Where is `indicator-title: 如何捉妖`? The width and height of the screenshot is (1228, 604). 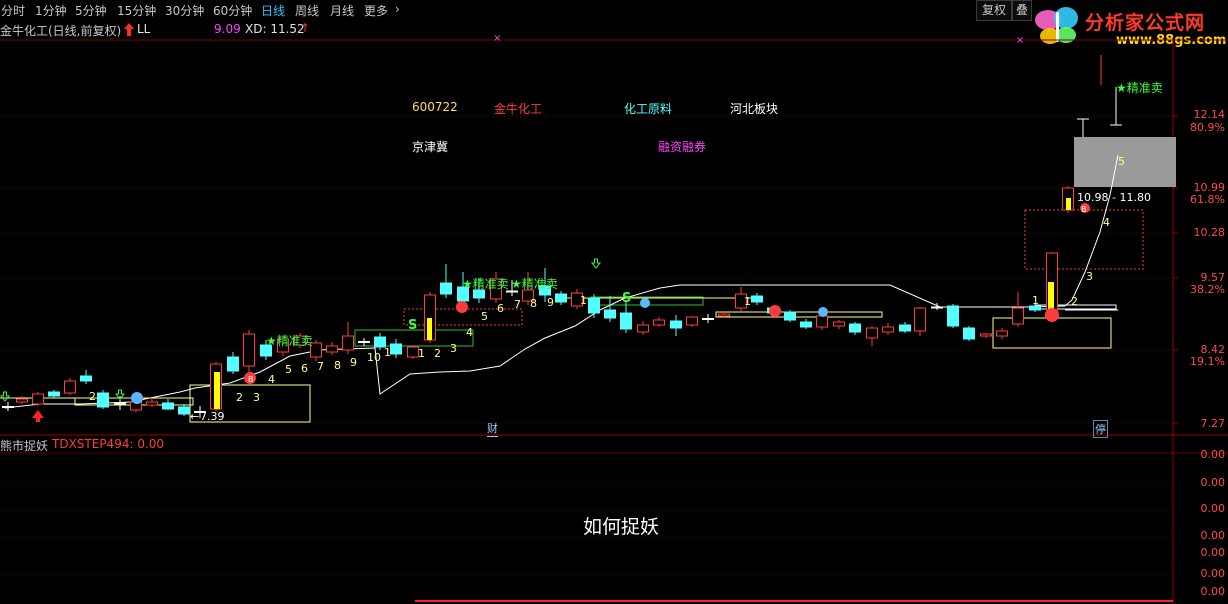
indicator-title: 如何捉妖 is located at coordinates (621, 527).